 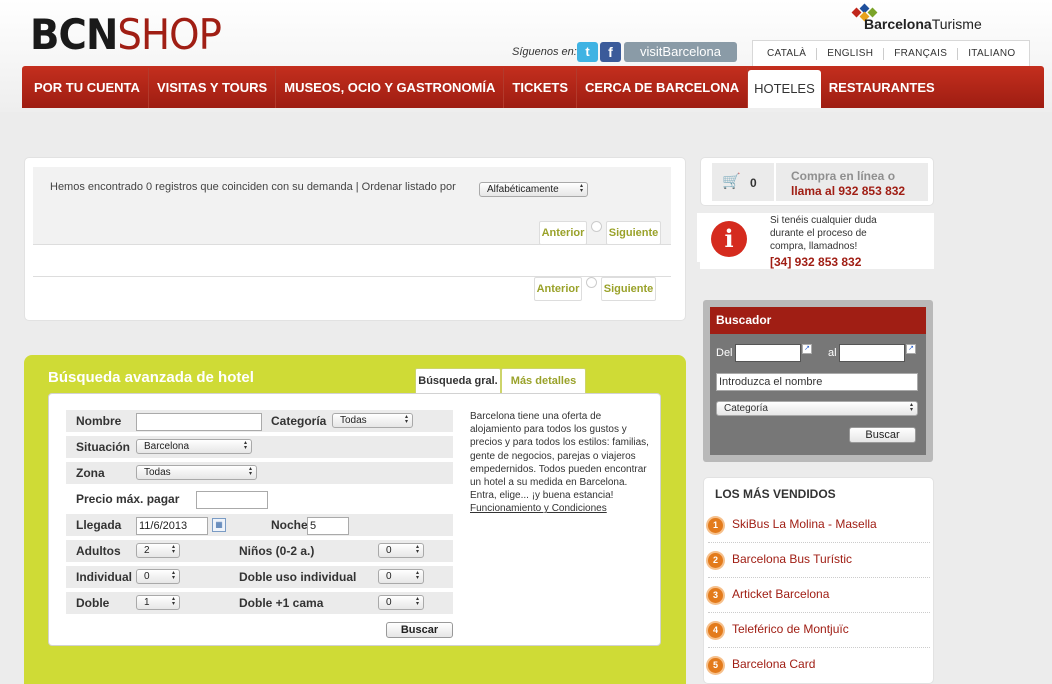 What do you see at coordinates (151, 377) in the screenshot?
I see `advanced-search-title: Búsqueda avanzada de hotel` at bounding box center [151, 377].